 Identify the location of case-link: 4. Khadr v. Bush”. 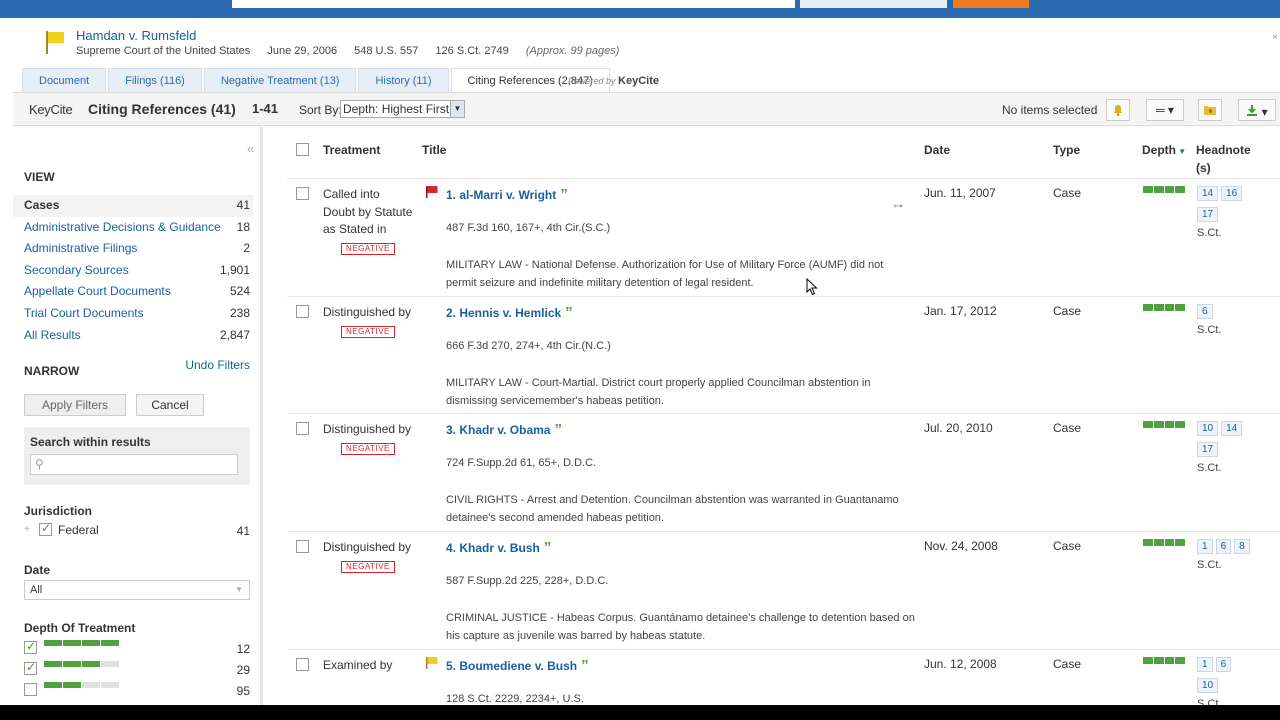
(498, 547).